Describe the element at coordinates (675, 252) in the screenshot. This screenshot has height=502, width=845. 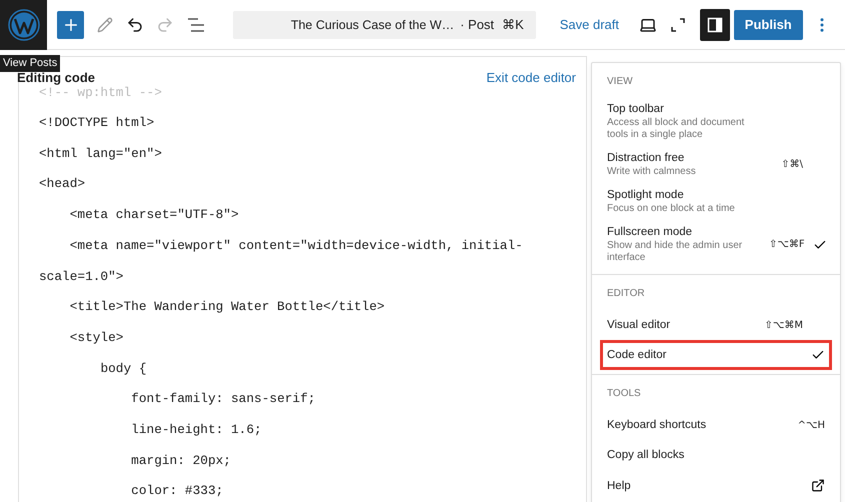
I see `menu-item-description: Show and hide the admin user interface` at that location.